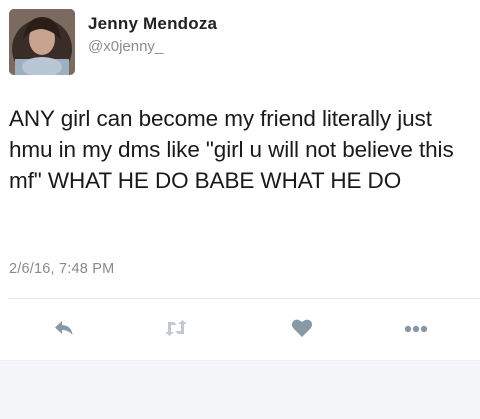 This screenshot has width=480, height=419. I want to click on more-button, so click(416, 330).